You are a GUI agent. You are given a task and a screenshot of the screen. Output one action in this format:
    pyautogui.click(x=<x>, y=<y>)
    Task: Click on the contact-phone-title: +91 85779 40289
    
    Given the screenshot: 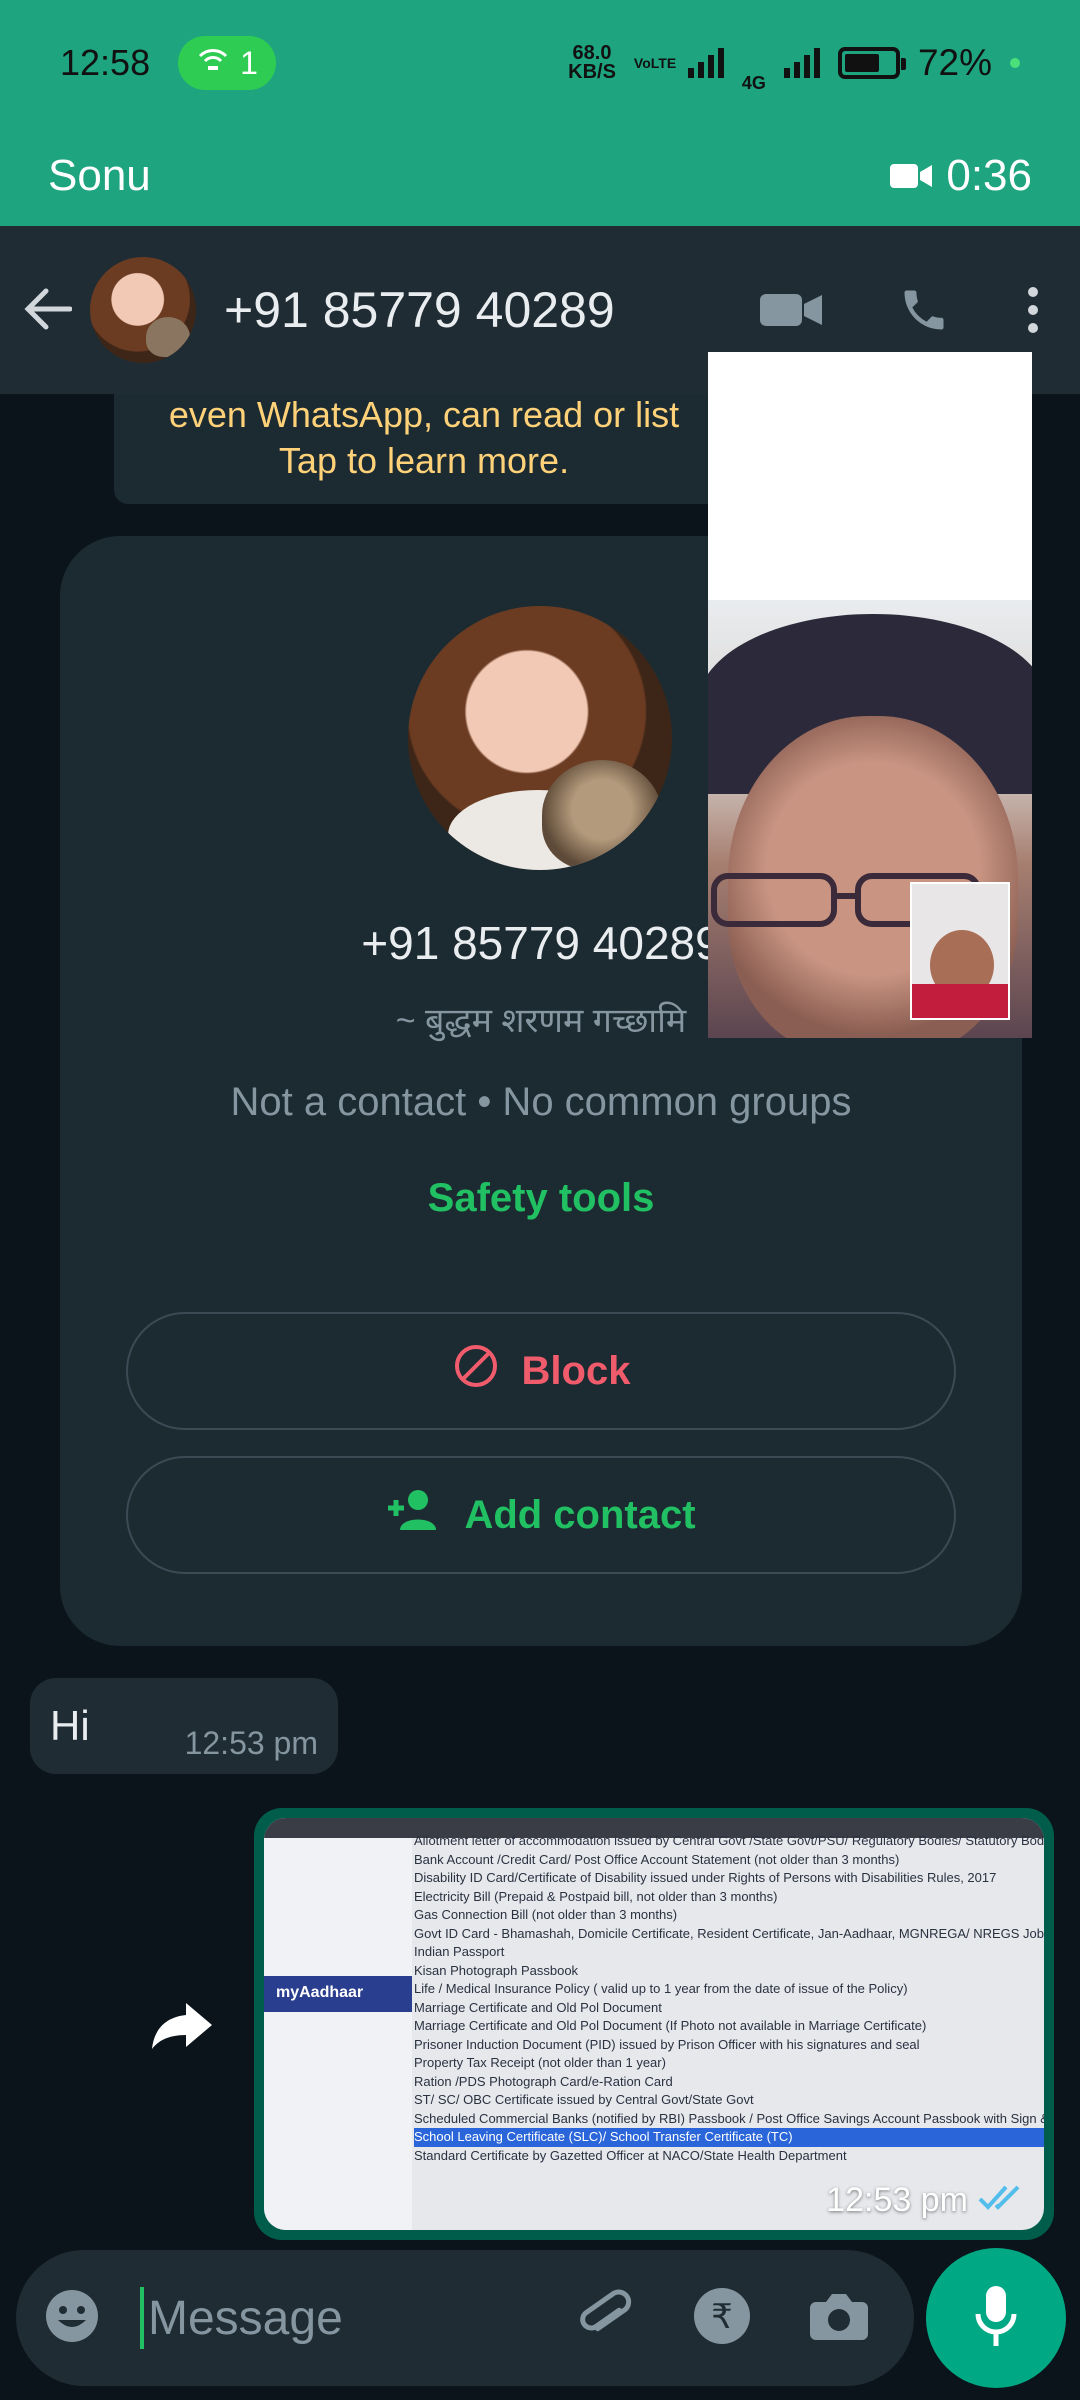 What is the action you would take?
    pyautogui.click(x=419, y=310)
    